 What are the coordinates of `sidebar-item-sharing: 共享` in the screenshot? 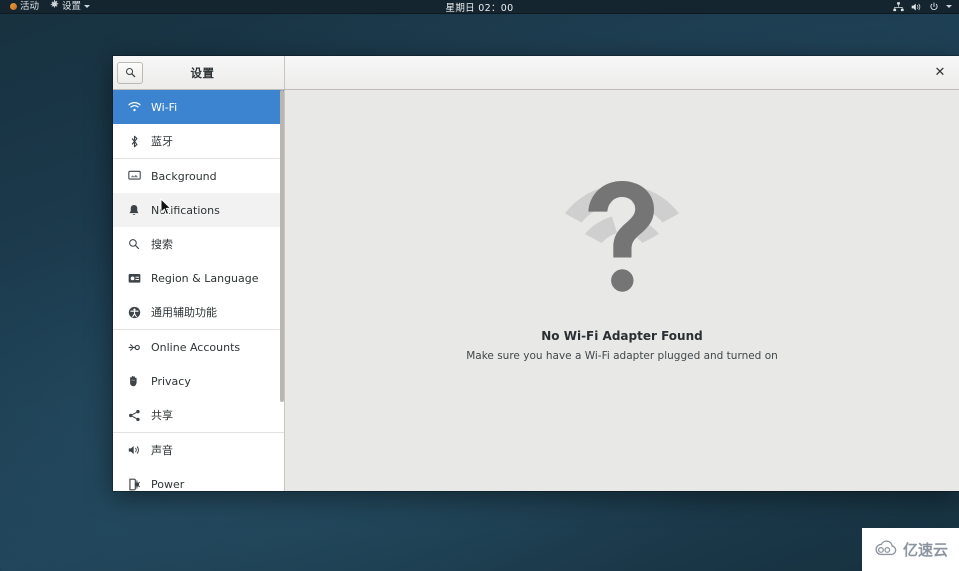 It's located at (198, 415).